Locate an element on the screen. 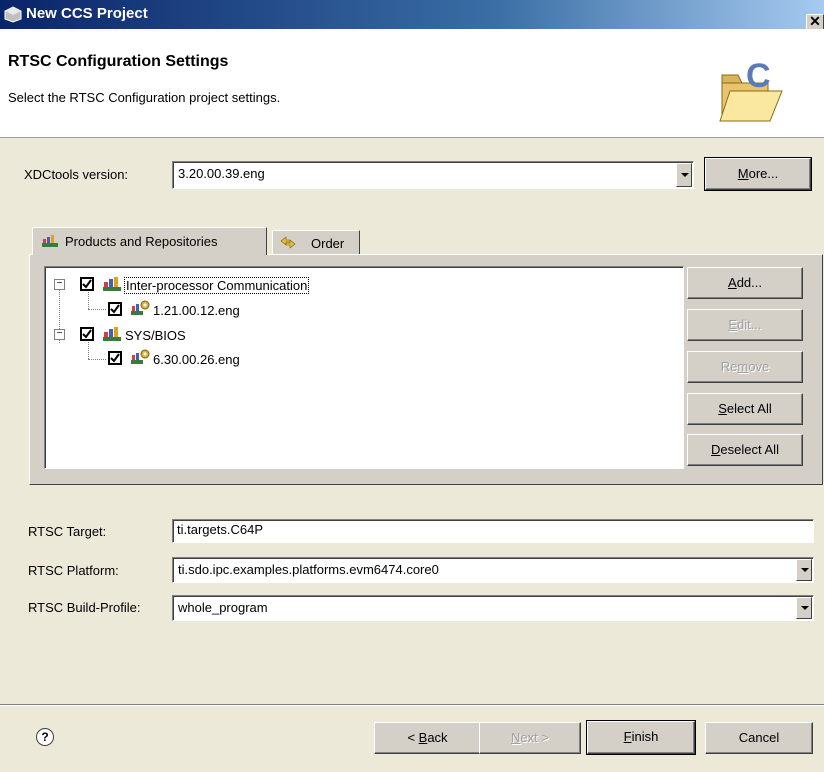 The image size is (824, 772). back-button: < Back is located at coordinates (427, 738).